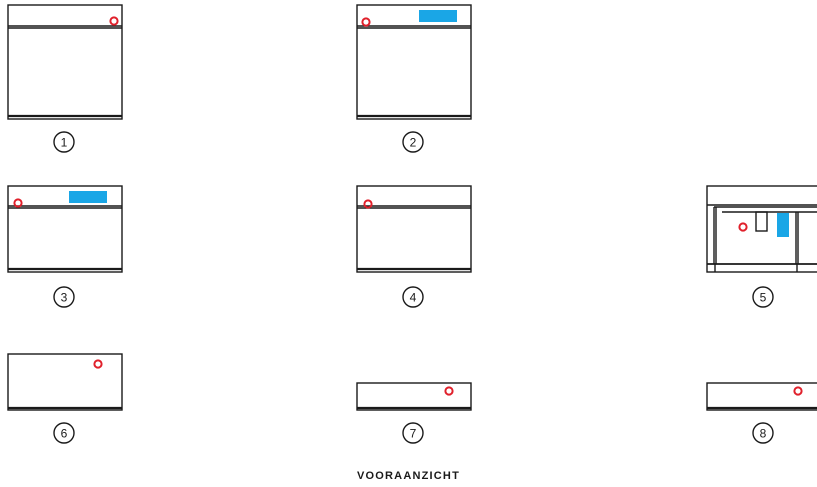  I want to click on unit-4-drawing, so click(414, 229).